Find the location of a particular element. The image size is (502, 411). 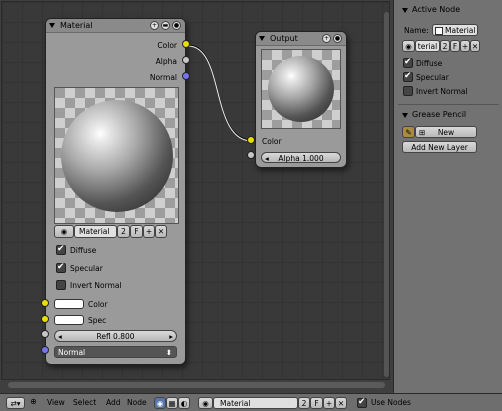

sidebar-specular-checkbox is located at coordinates (408, 76).